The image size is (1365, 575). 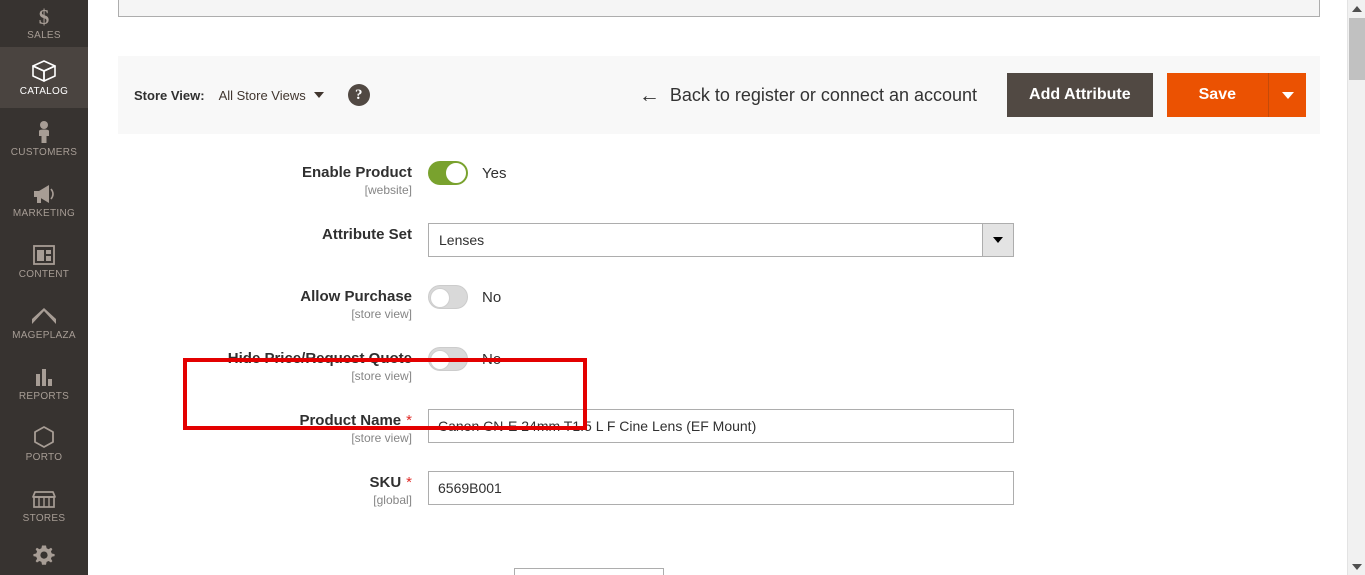 What do you see at coordinates (44, 91) in the screenshot?
I see `sidebar-item-label: CATALOG` at bounding box center [44, 91].